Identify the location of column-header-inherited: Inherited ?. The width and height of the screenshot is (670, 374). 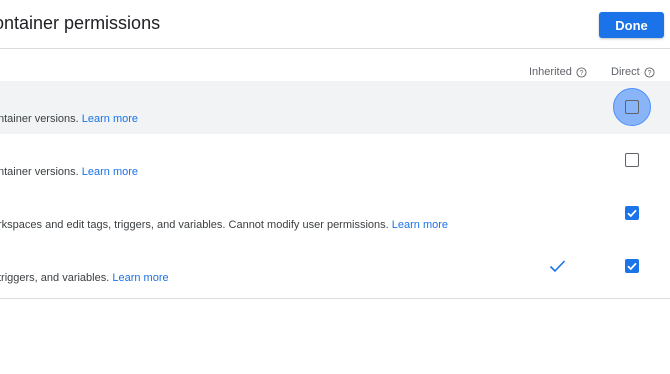
(558, 72).